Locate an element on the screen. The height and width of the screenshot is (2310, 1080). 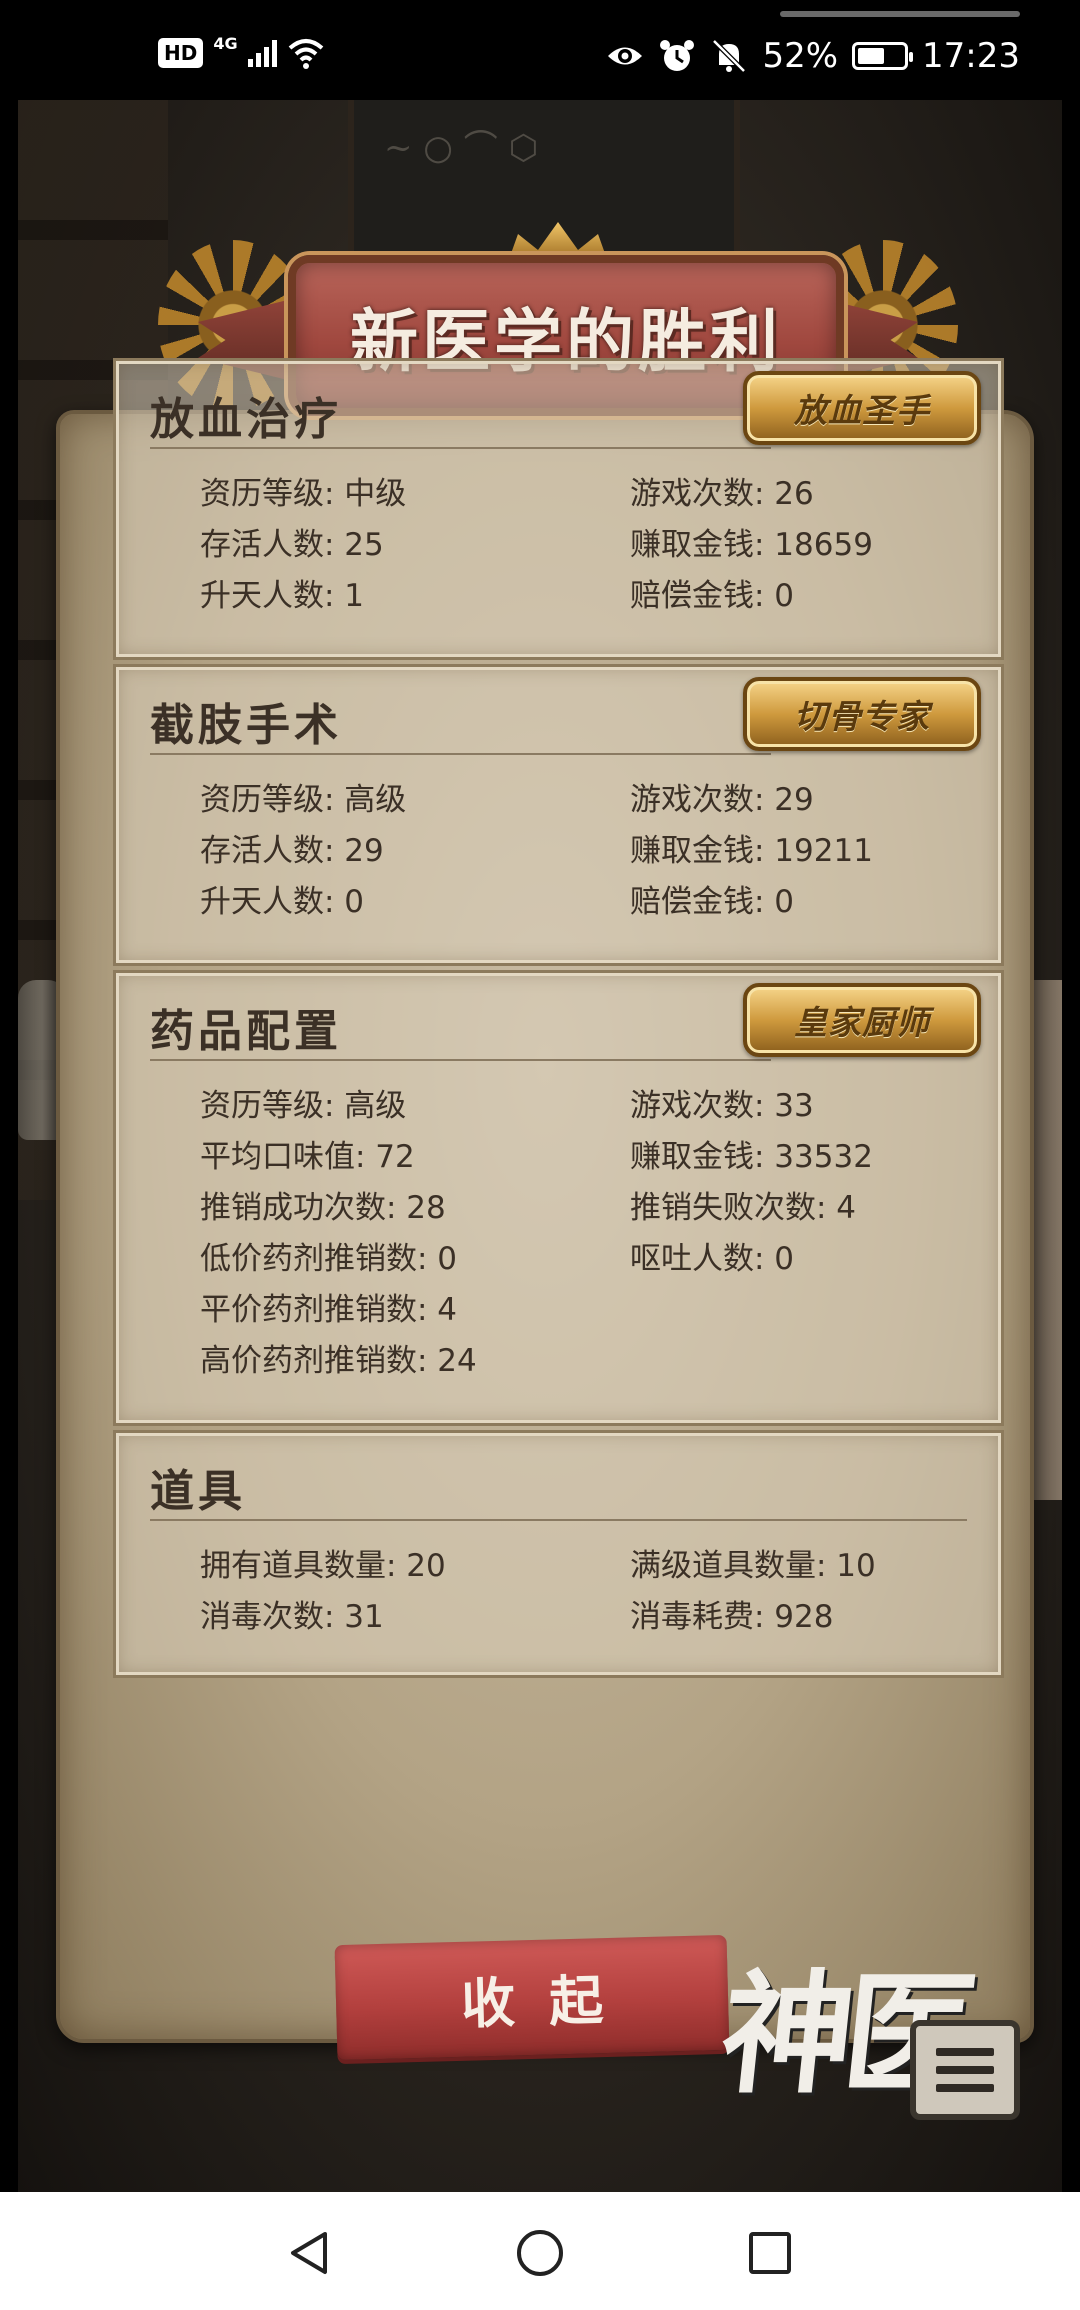
section-title: 截肢手术 is located at coordinates (246, 725).